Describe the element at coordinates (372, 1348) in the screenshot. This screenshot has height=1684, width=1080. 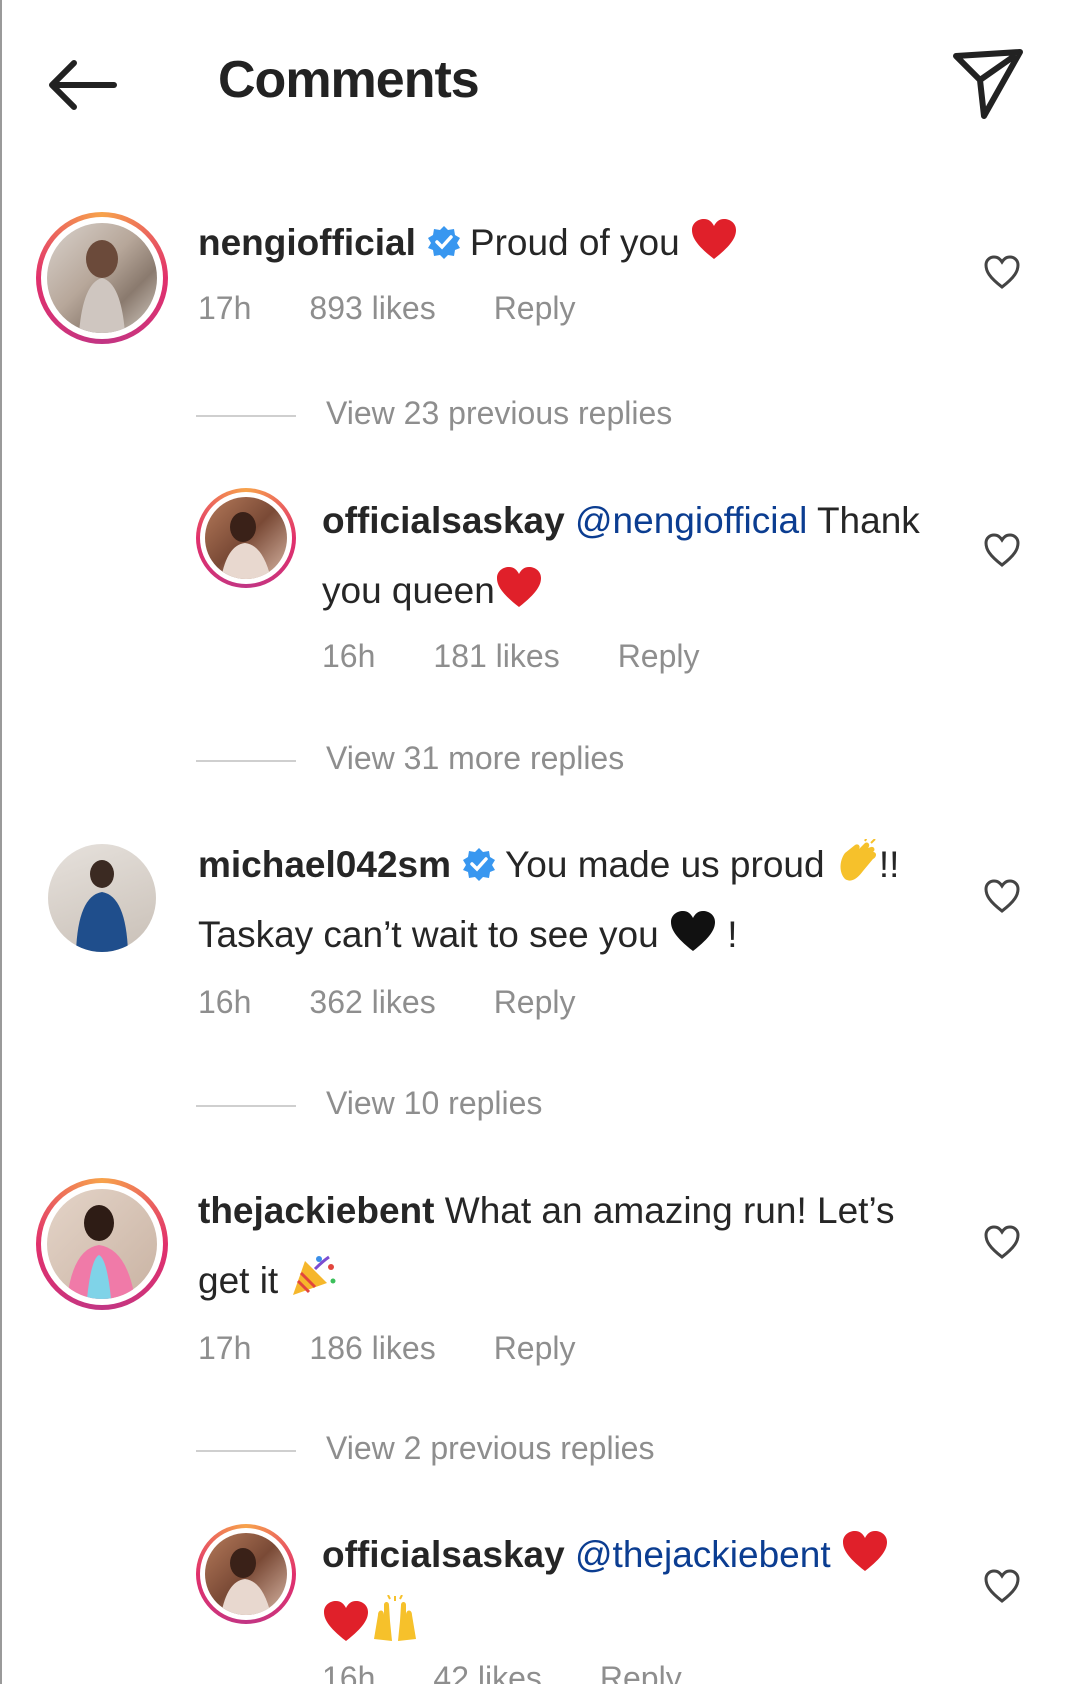
I see `comment-likes: 186 likes` at that location.